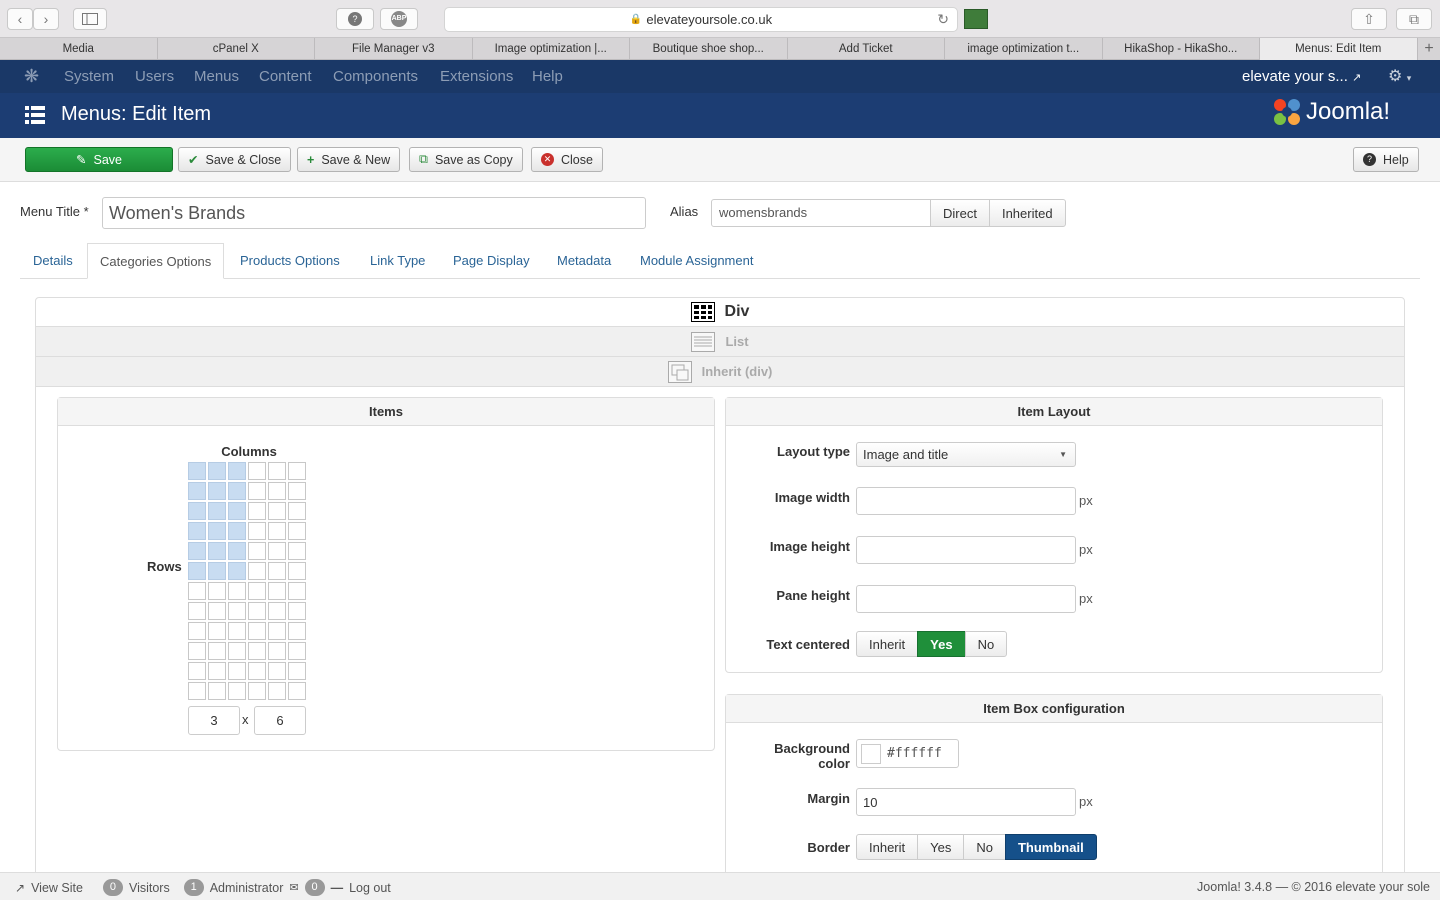  What do you see at coordinates (476, 76) in the screenshot?
I see `nav-extensions: Extensions` at bounding box center [476, 76].